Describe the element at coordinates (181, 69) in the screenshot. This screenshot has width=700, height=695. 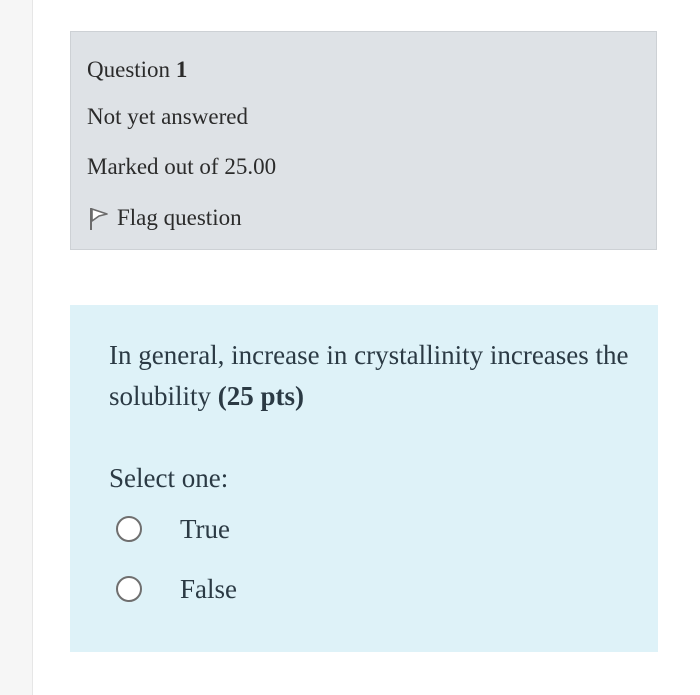
I see `question-number: 1` at that location.